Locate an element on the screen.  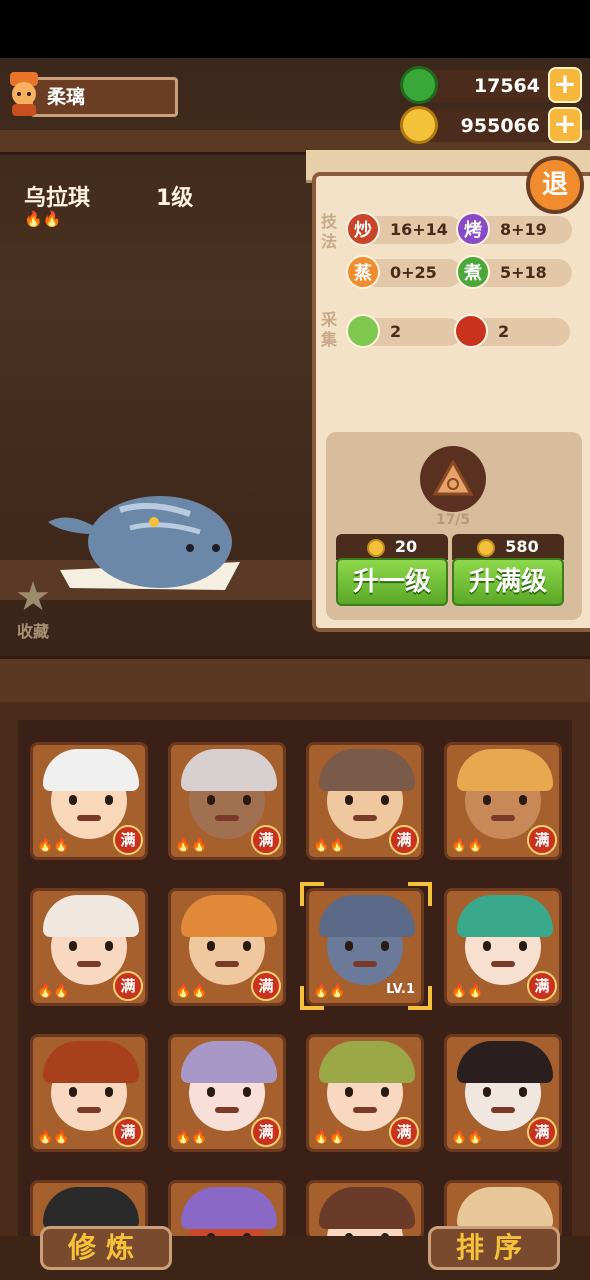
upgrade-max-button: 580 升满级 is located at coordinates (508, 571).